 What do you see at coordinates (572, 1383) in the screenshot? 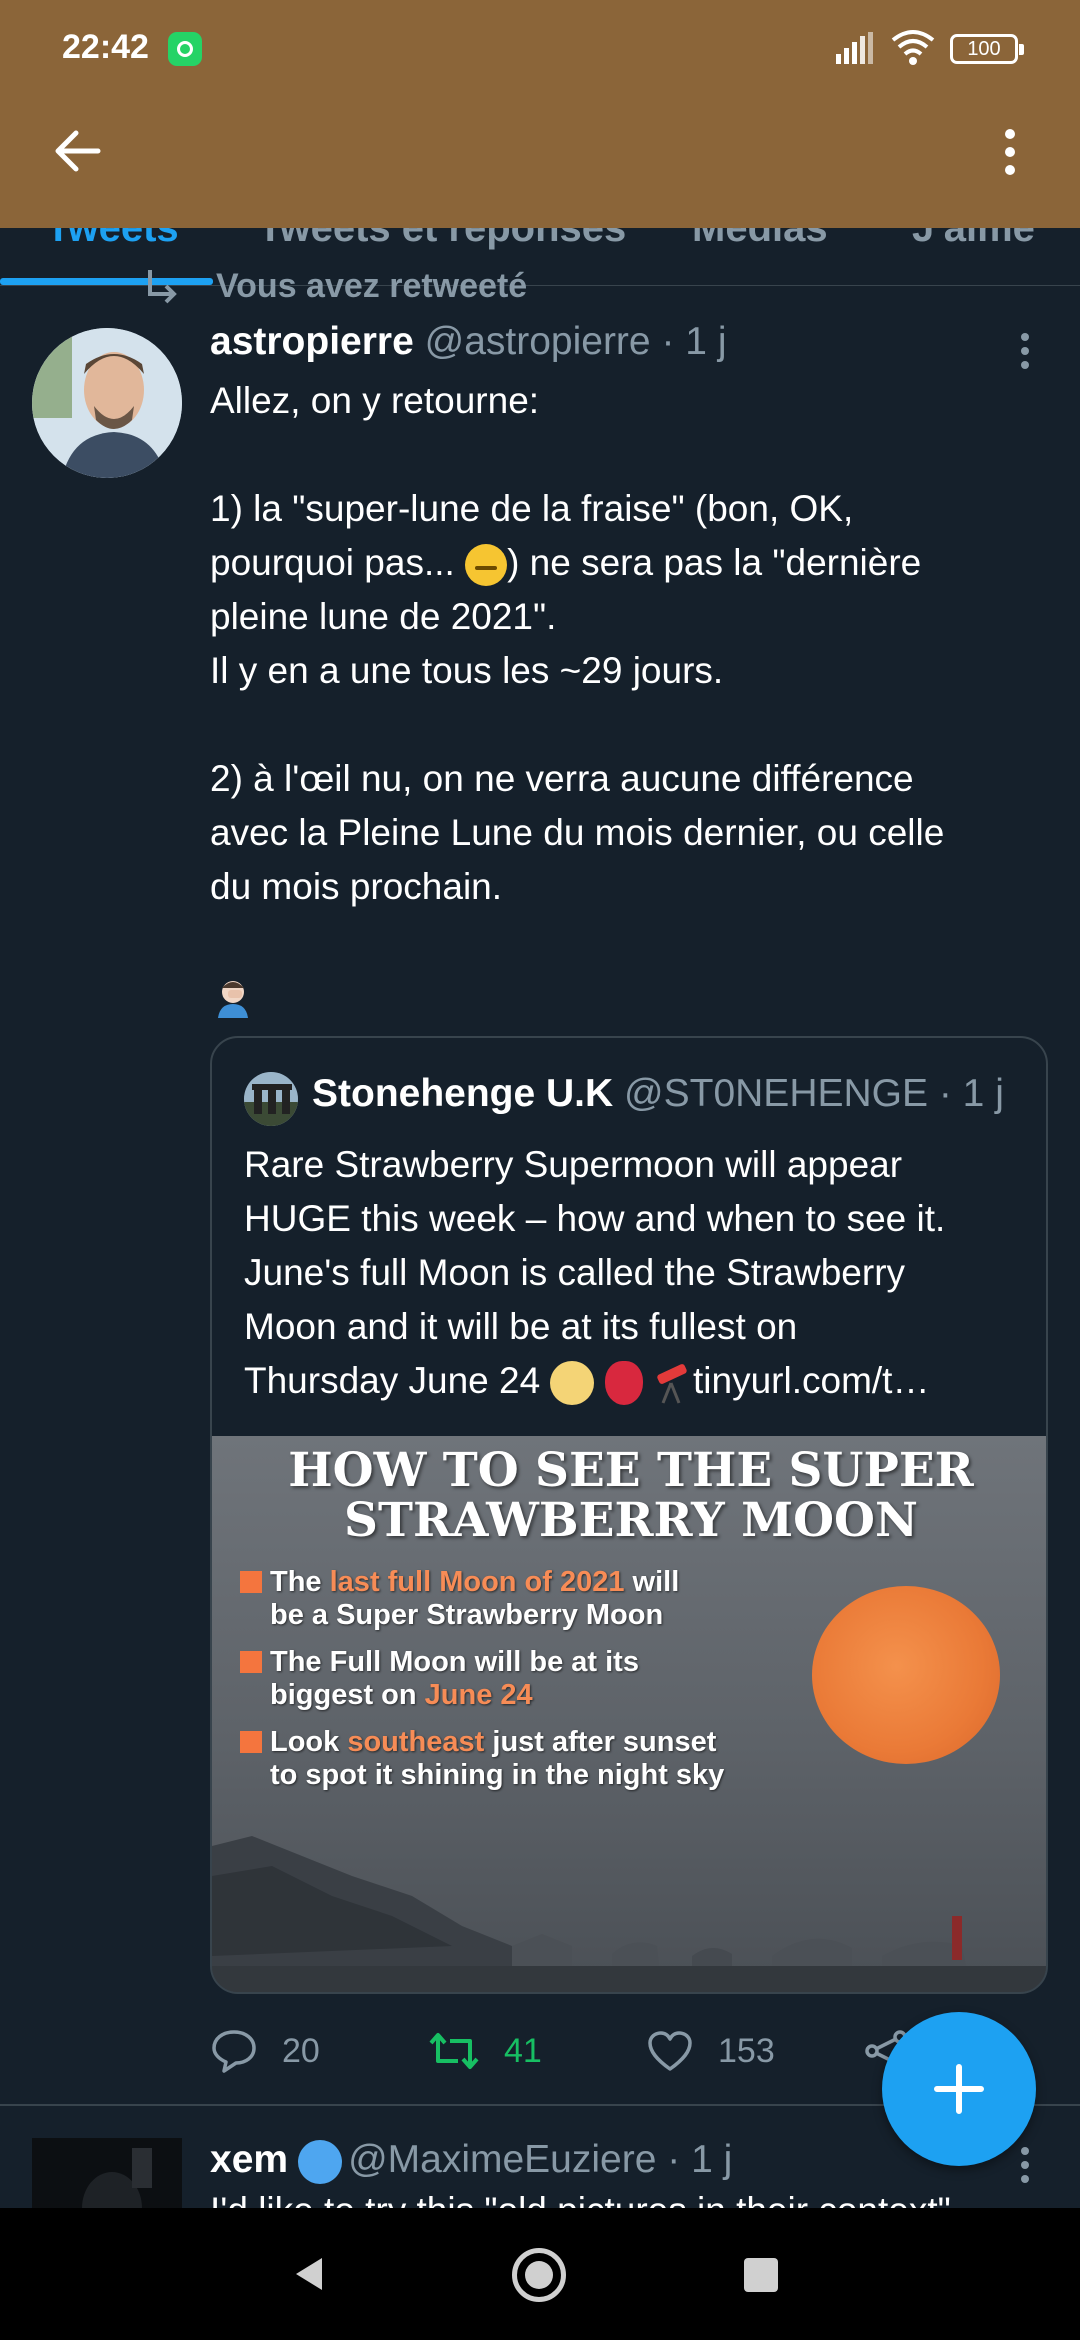
I see `full-moon-emoji` at bounding box center [572, 1383].